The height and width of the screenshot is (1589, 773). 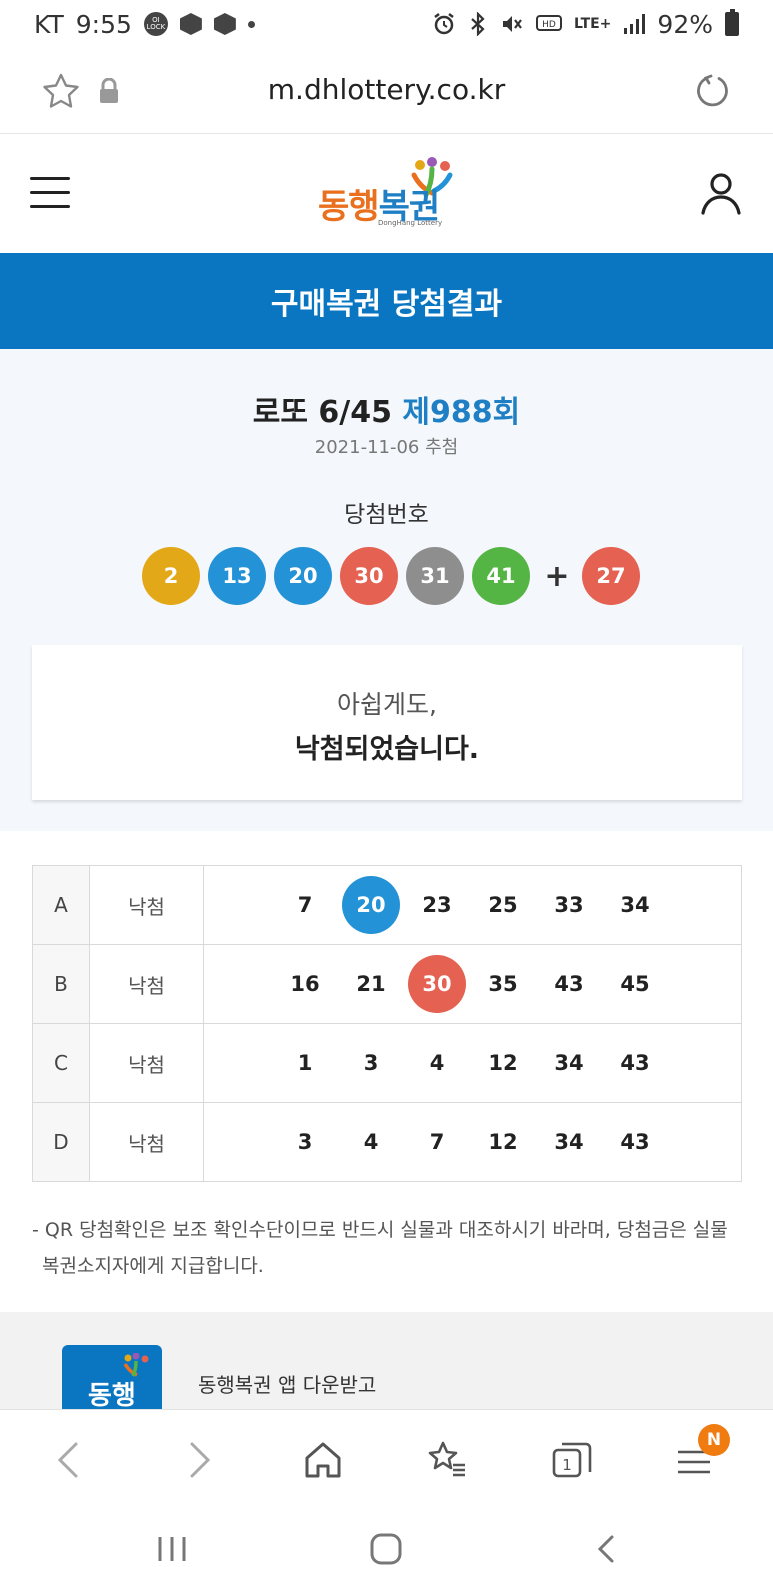 What do you see at coordinates (386, 24) in the screenshot?
I see `status-bar: KT 9:55 OI LOCK HD LTE+ 92%` at bounding box center [386, 24].